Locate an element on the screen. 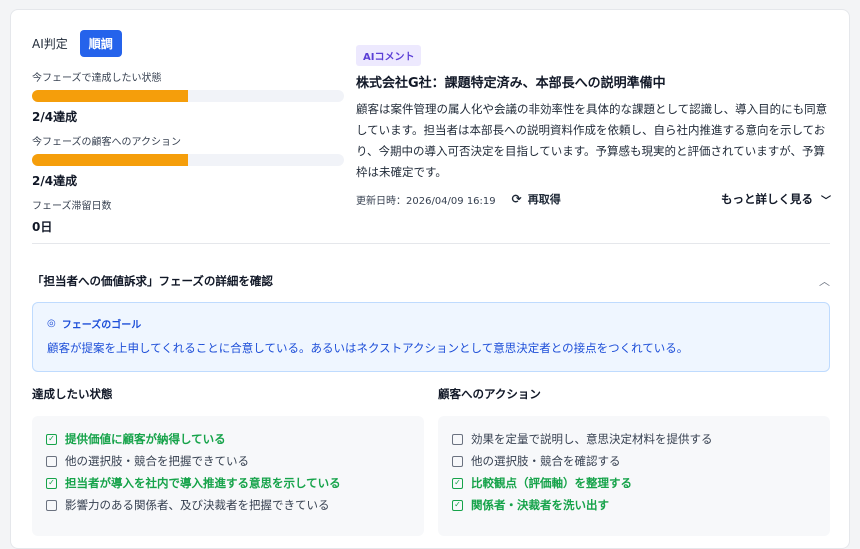 This screenshot has height=549, width=860. checklist-item: 影響力のある関係者、及び決裁者を把握できている is located at coordinates (228, 505).